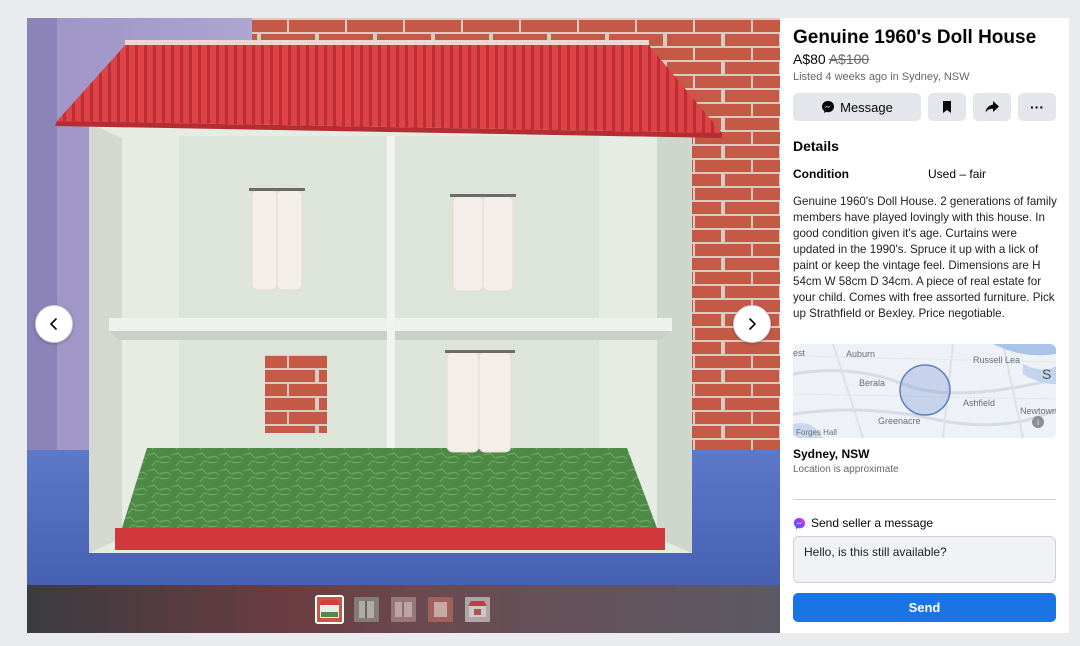 Image resolution: width=1080 pixels, height=646 pixels. What do you see at coordinates (816, 146) in the screenshot?
I see `details-heading: Details` at bounding box center [816, 146].